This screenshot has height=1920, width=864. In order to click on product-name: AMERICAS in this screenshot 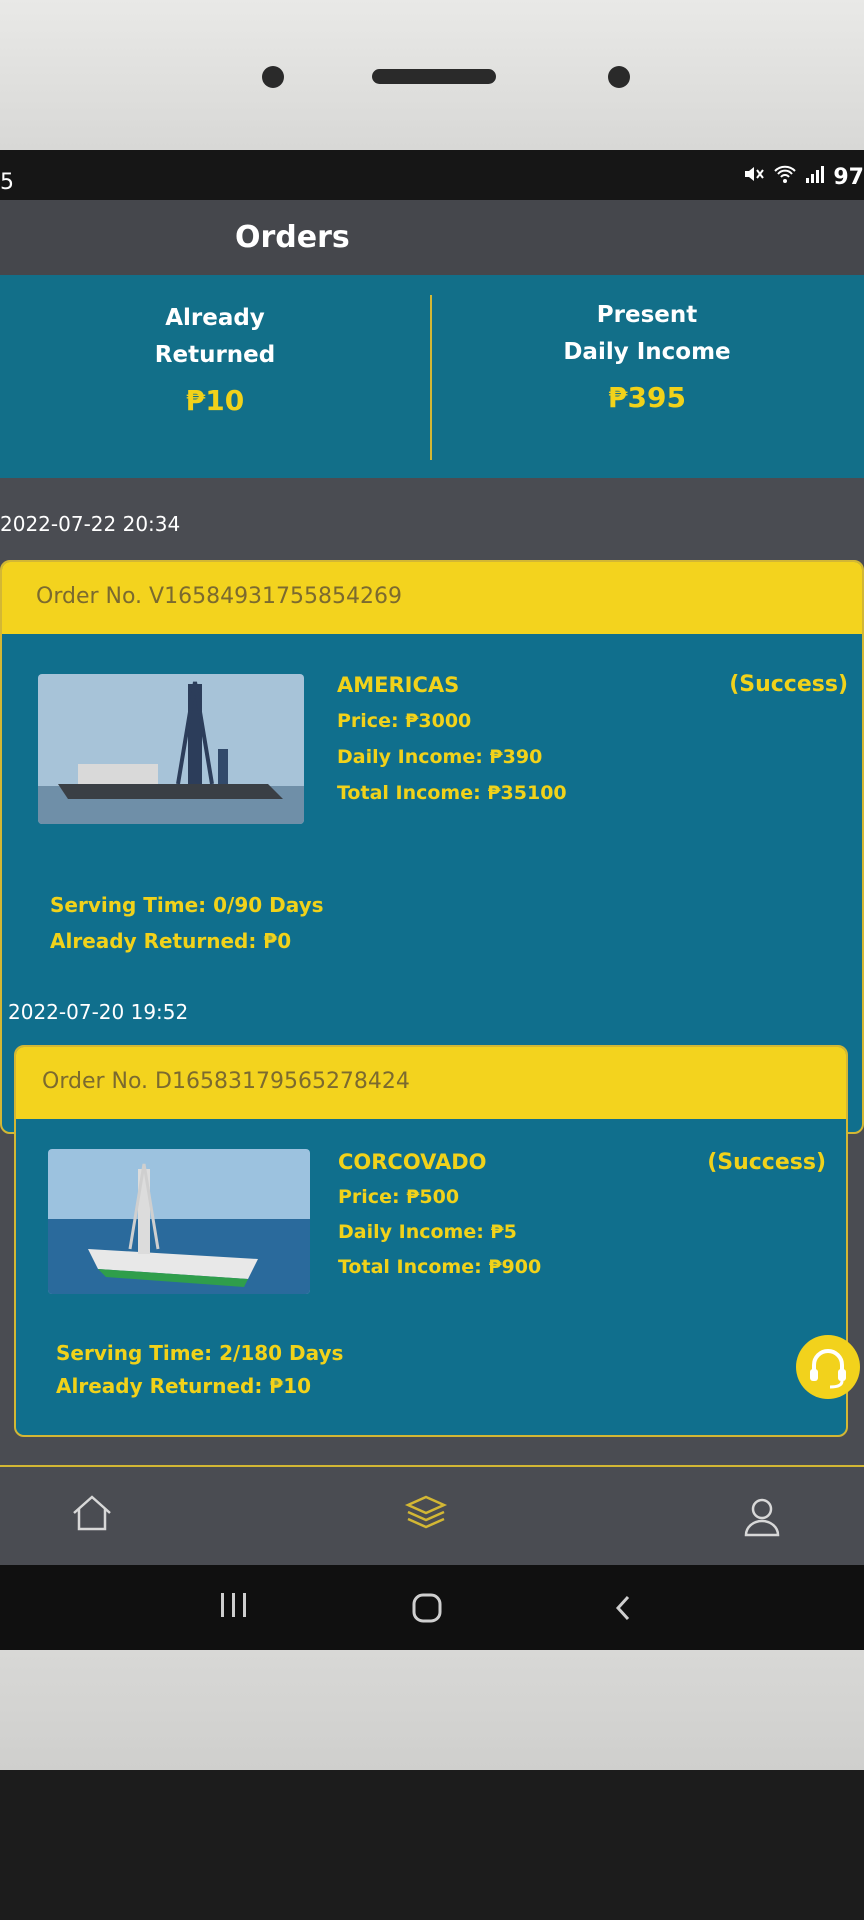, I will do `click(398, 685)`.